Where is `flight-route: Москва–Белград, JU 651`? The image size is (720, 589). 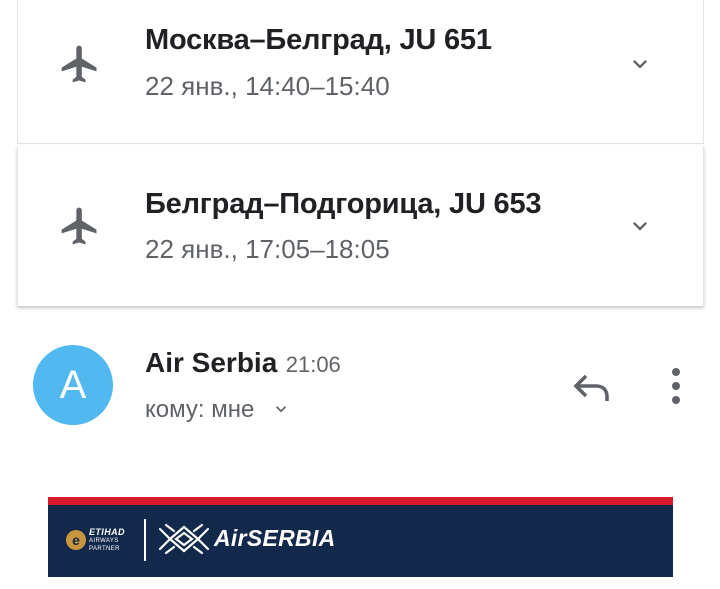
flight-route: Москва–Белград, JU 651 is located at coordinates (318, 40).